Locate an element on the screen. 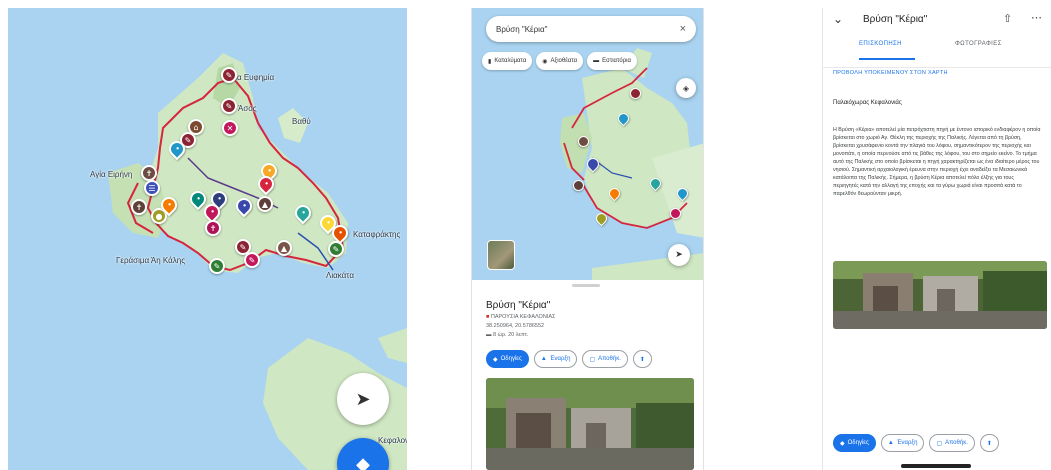  view-on-map-link: ΠΡΟΒΟΛΗ ΥΠΟΚΕΙΜΕΝΟΥ ΣΤΟΝ ΧΑΡΤΗ is located at coordinates (890, 73).